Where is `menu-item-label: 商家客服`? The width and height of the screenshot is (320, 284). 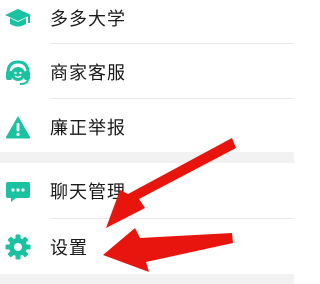
menu-item-label: 商家客服 is located at coordinates (88, 73).